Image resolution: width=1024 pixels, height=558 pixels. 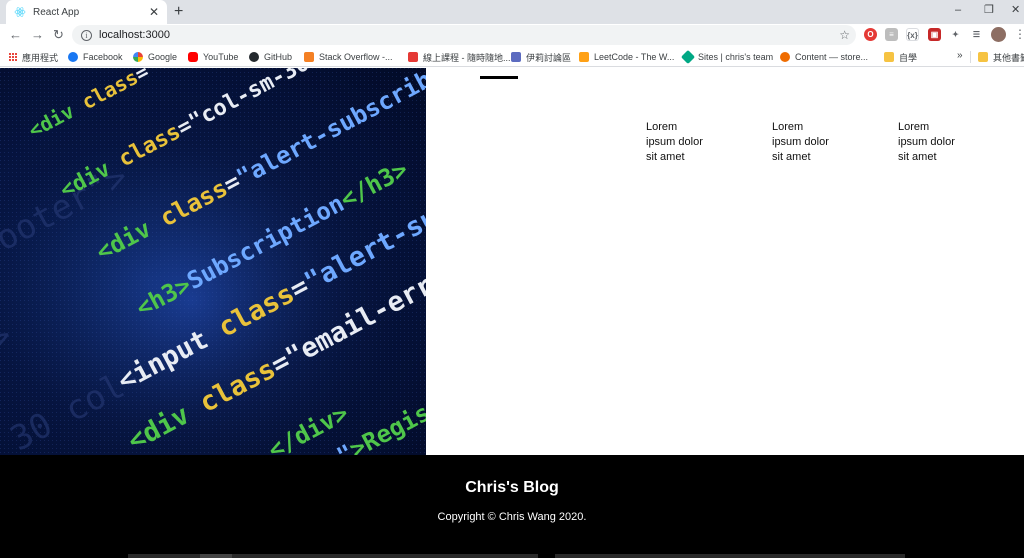 I want to click on tab-title: React App, so click(x=56, y=12).